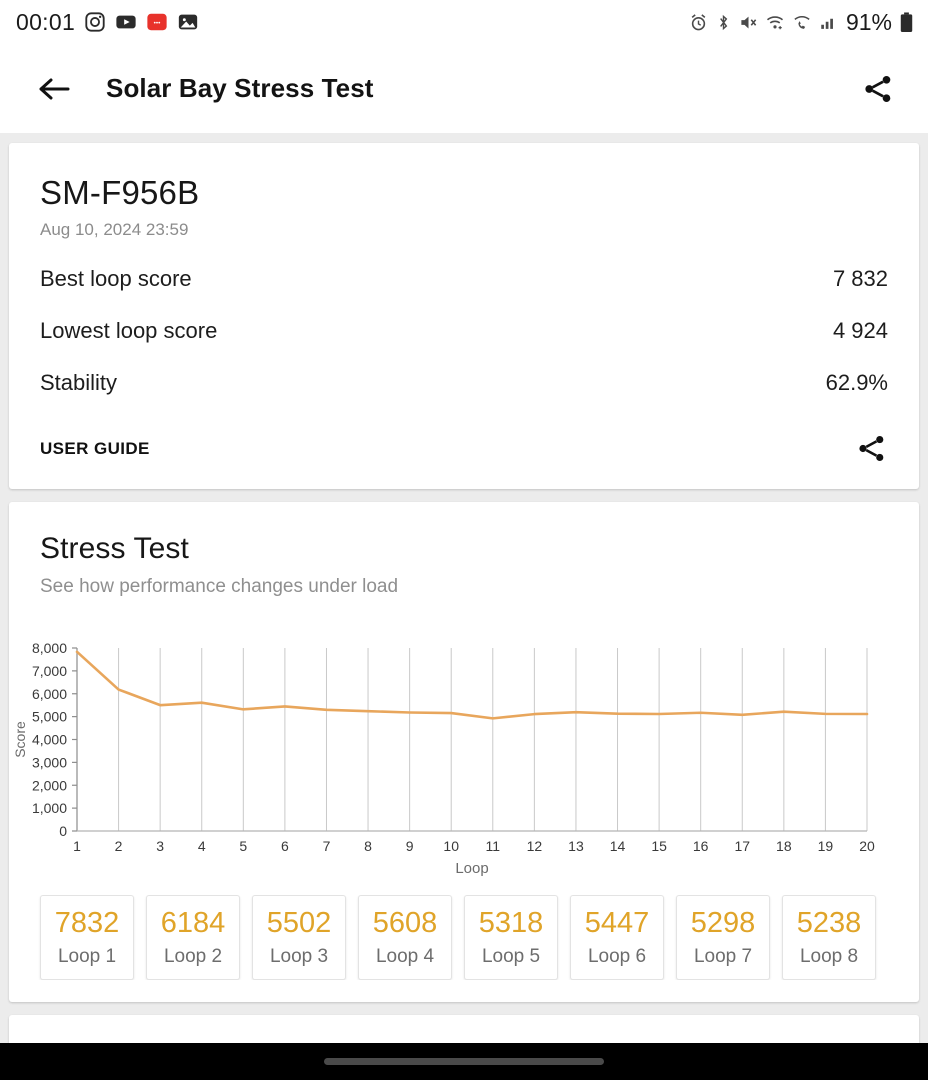 The image size is (928, 1080). What do you see at coordinates (299, 923) in the screenshot?
I see `loop-score-value: 5502` at bounding box center [299, 923].